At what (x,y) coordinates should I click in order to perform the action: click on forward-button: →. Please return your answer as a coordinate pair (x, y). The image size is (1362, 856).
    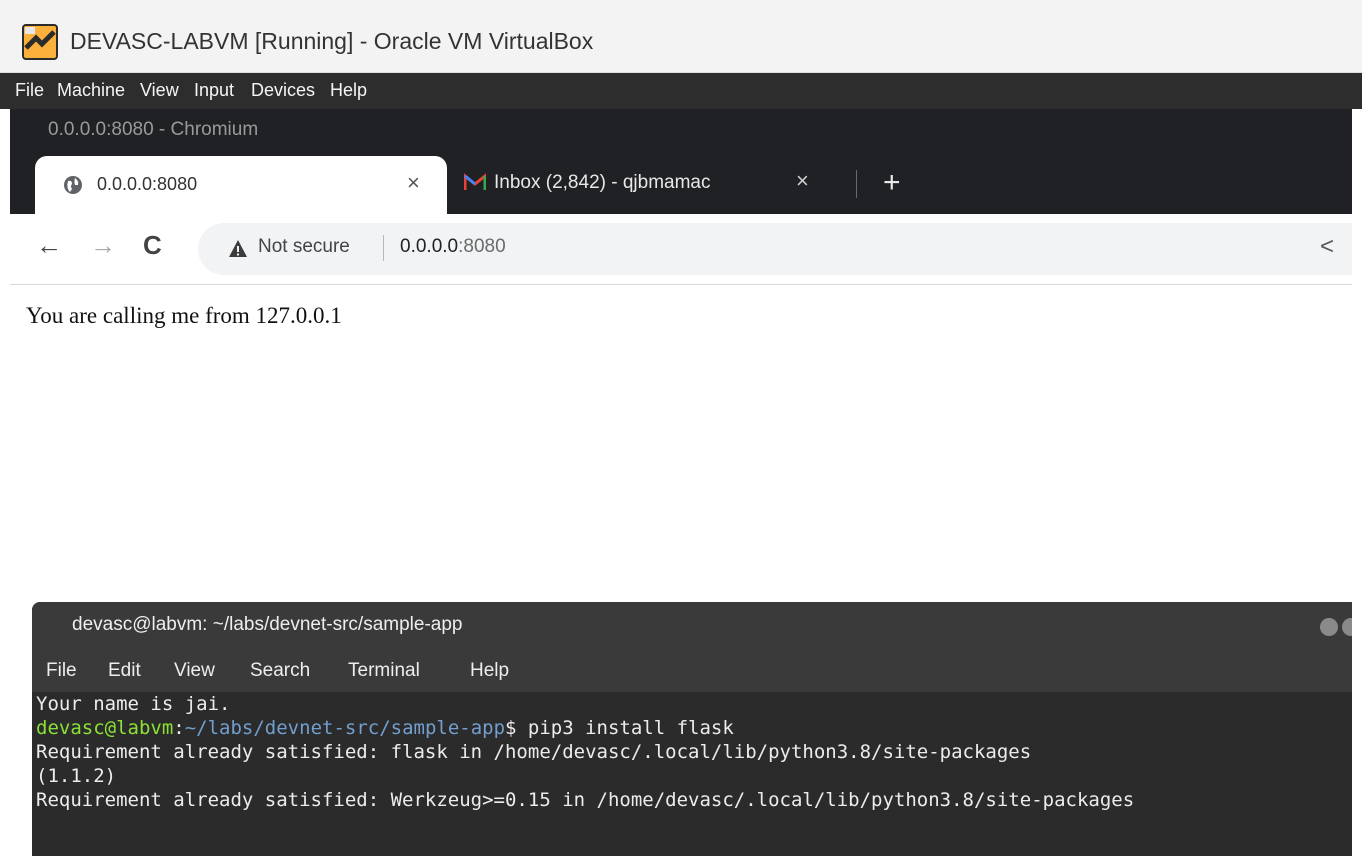
    Looking at the image, I should click on (103, 245).